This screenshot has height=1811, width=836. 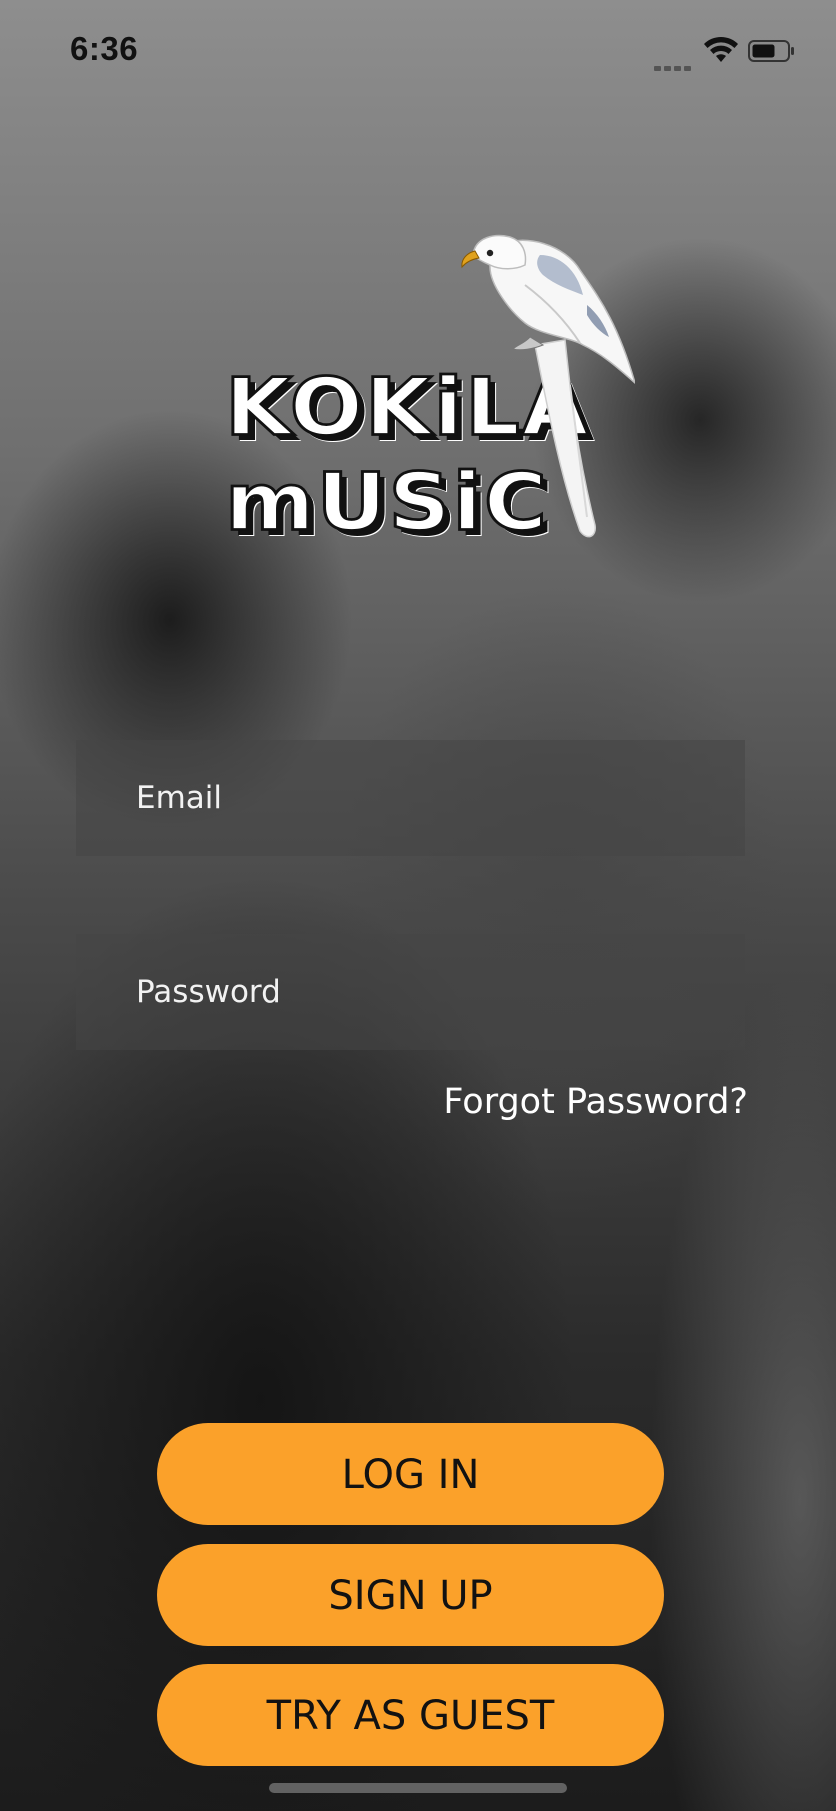 I want to click on status-time: 6:36, so click(x=104, y=48).